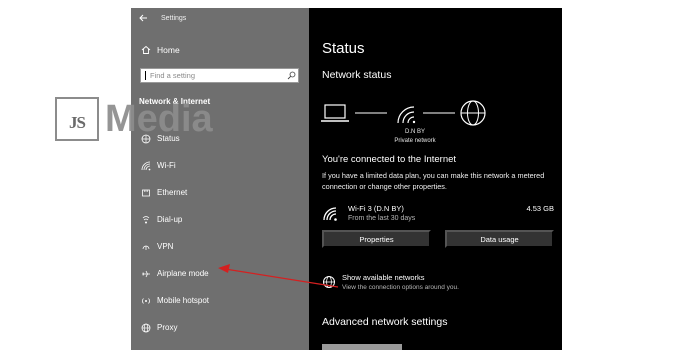  What do you see at coordinates (415, 141) in the screenshot?
I see `network-type: Private network` at bounding box center [415, 141].